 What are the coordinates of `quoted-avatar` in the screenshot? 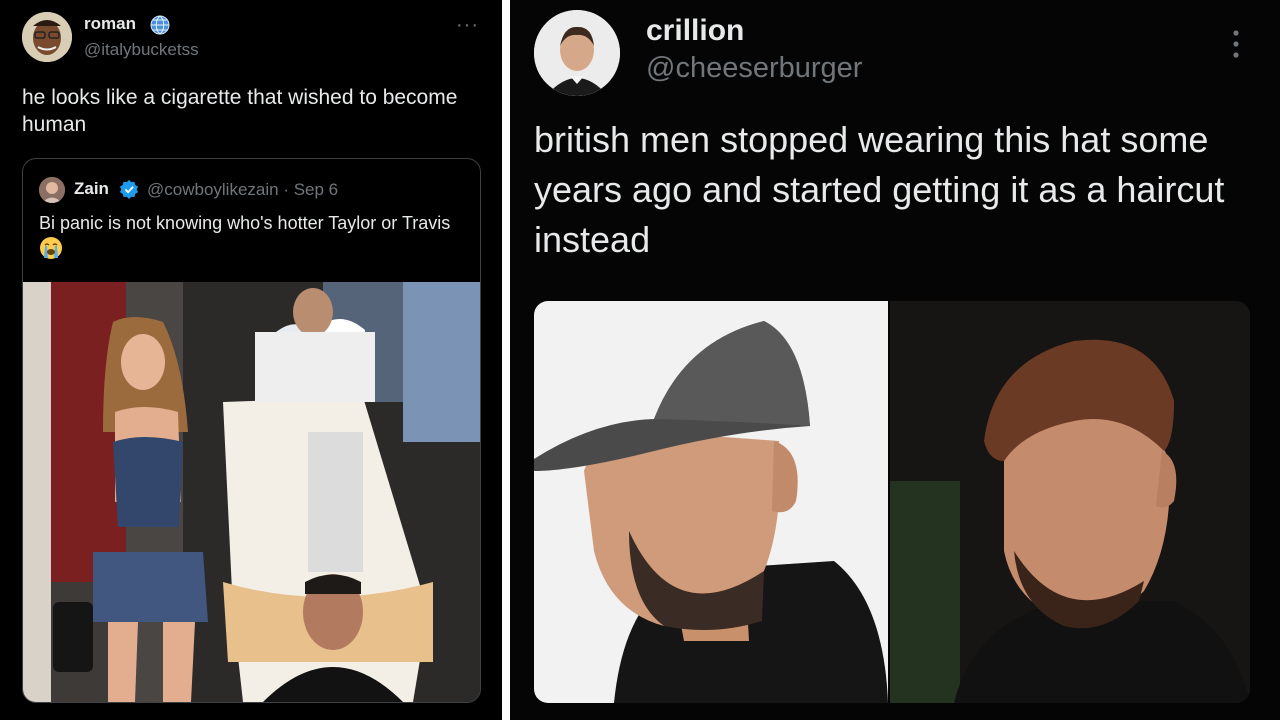 It's located at (52, 190).